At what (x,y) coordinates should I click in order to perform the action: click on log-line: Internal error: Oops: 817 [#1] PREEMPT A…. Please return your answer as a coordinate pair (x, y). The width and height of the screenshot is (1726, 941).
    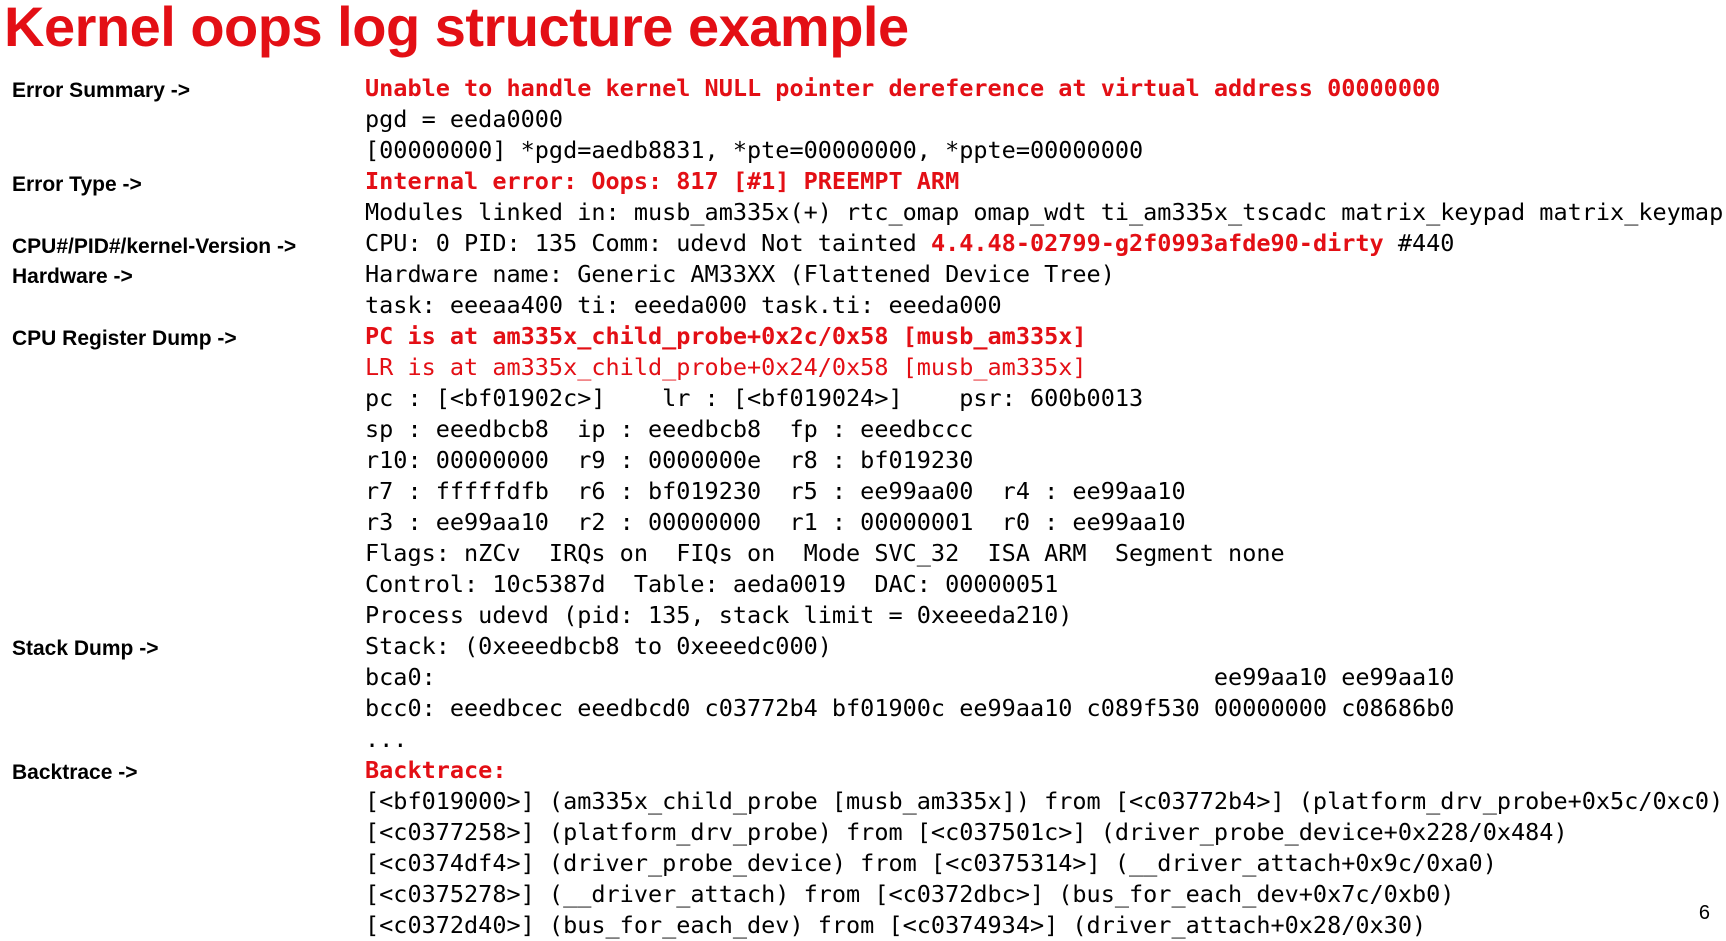
    Looking at the image, I should click on (662, 181).